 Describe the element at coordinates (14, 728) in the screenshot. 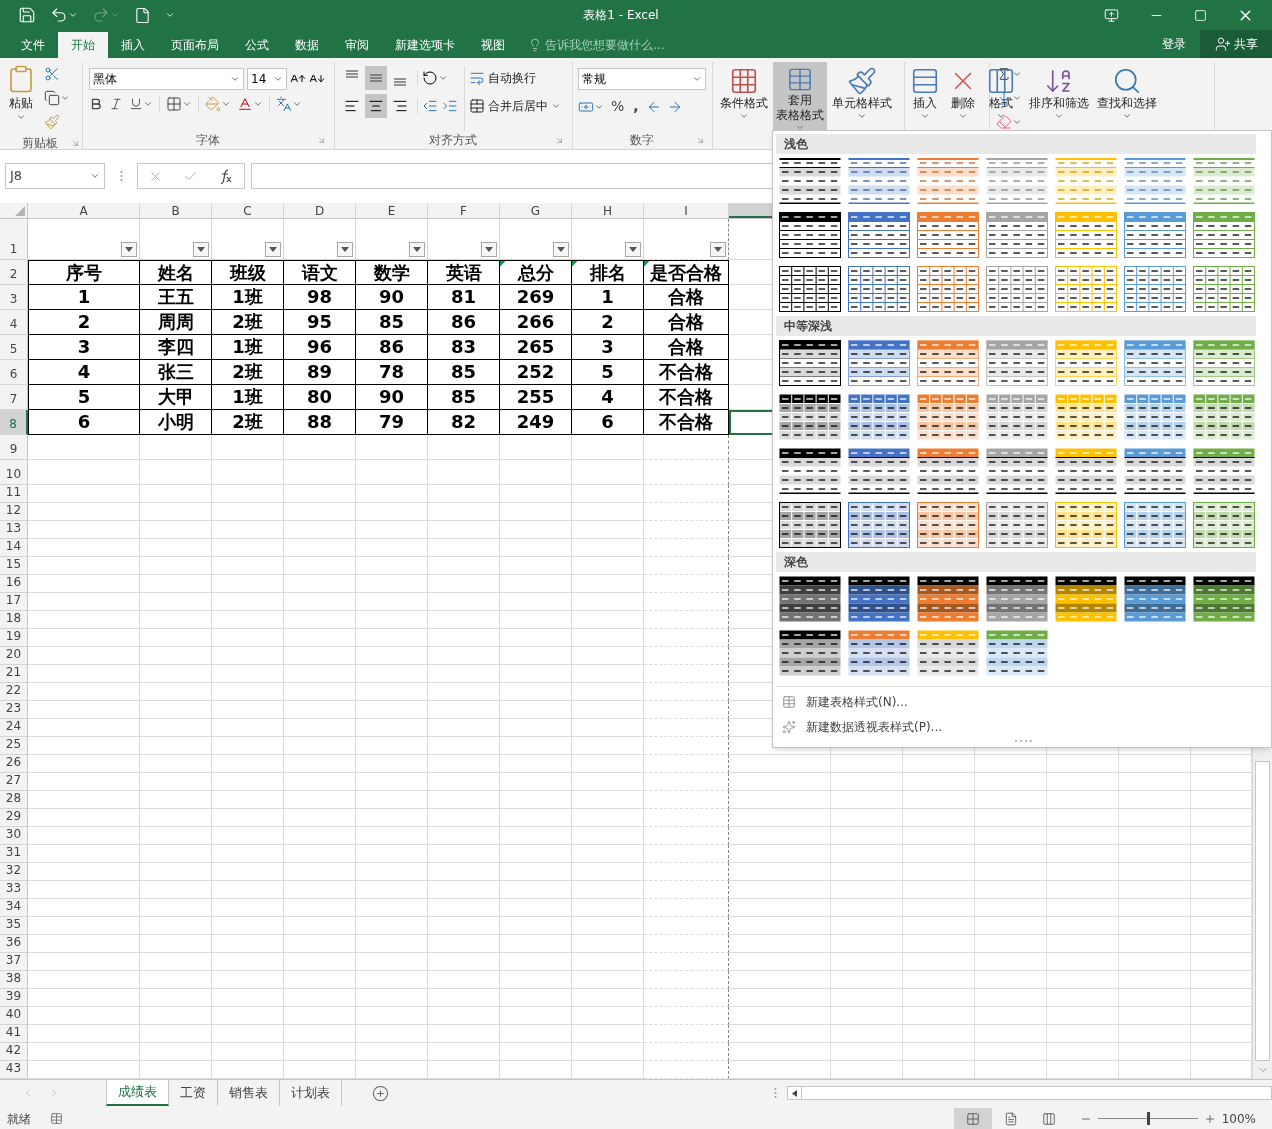

I see `row-number: 24` at that location.